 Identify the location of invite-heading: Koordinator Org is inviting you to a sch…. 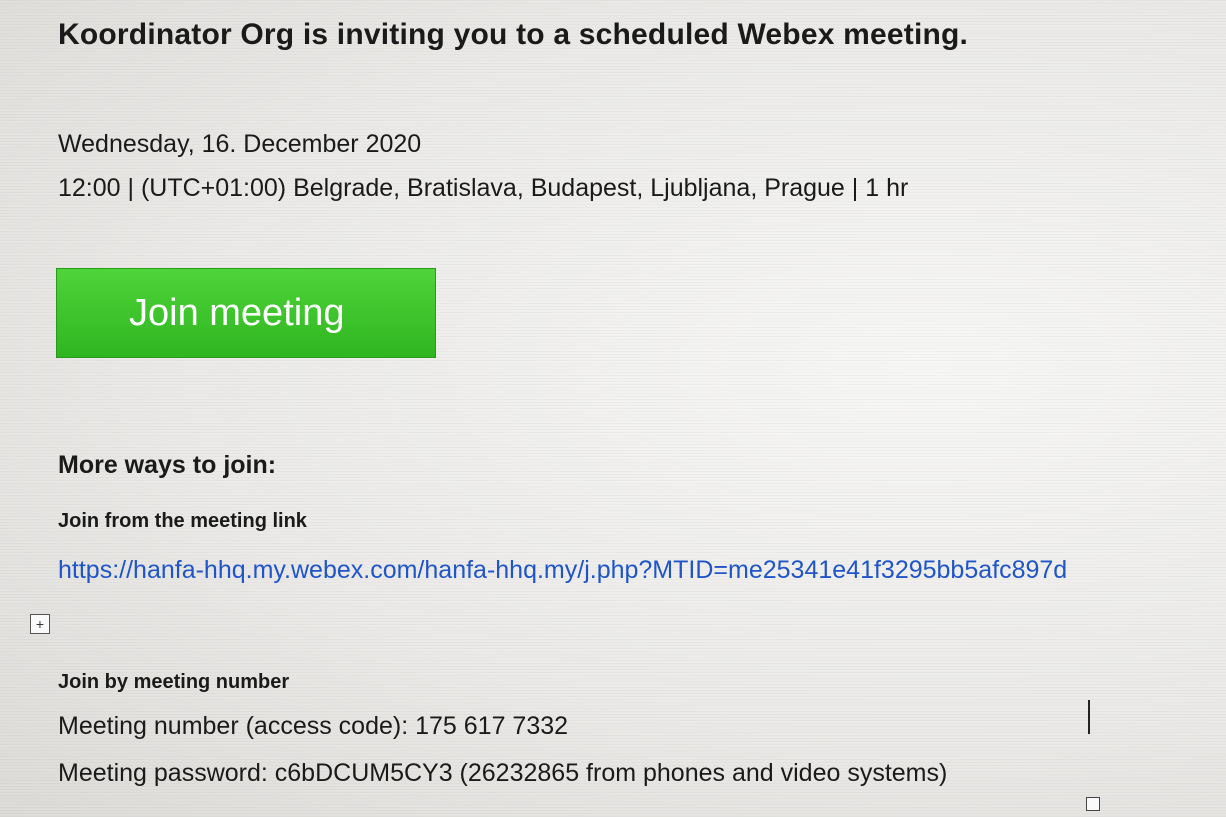
(513, 34).